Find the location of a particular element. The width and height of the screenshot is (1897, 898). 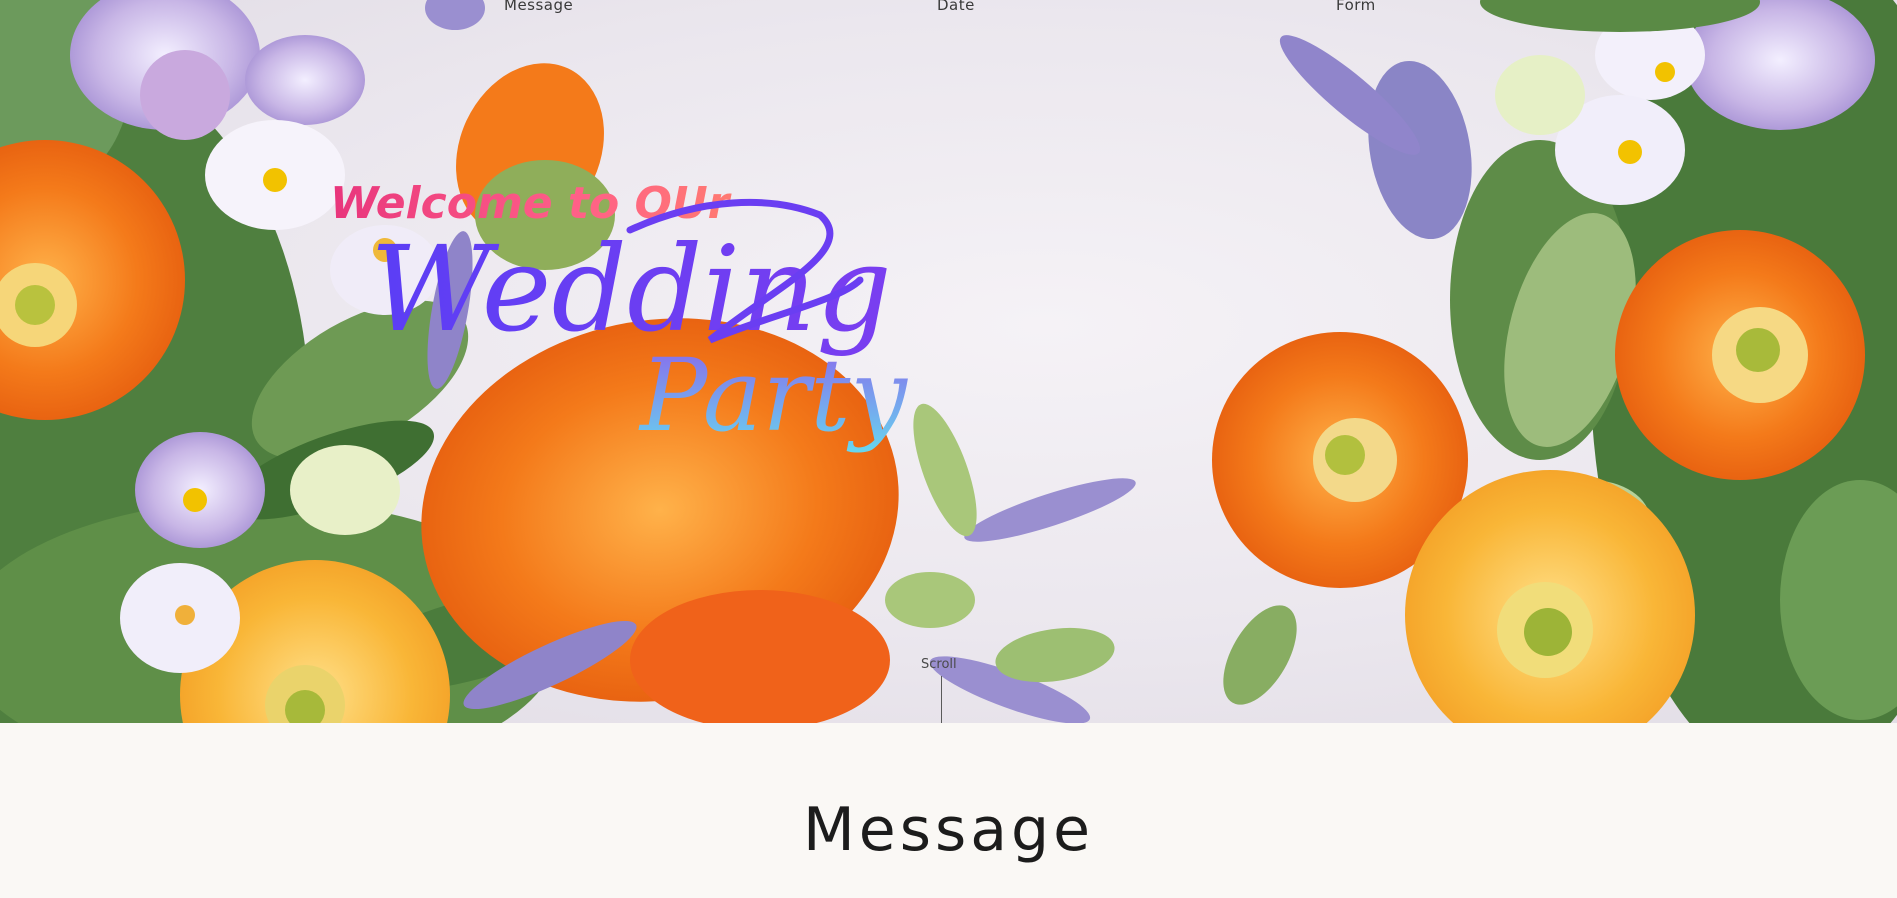

nav-item-form: Form is located at coordinates (1356, 7).